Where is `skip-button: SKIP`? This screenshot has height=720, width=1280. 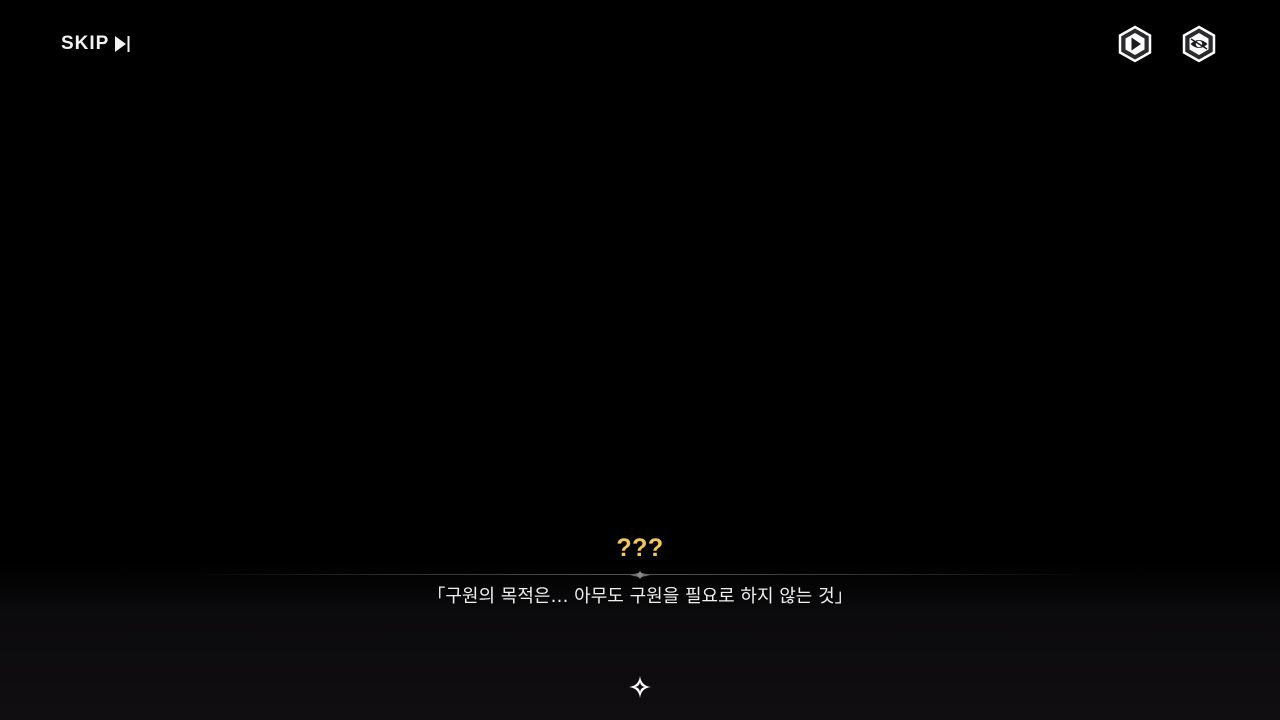 skip-button: SKIP is located at coordinates (95, 44).